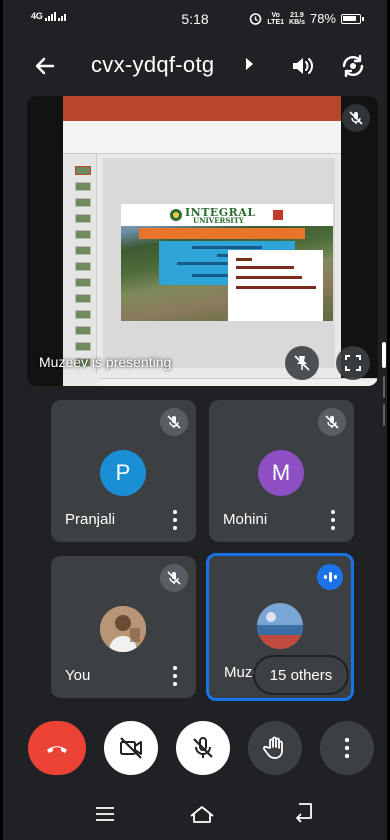 This screenshot has height=840, width=390. Describe the element at coordinates (78, 675) in the screenshot. I see `participant-name: You` at that location.